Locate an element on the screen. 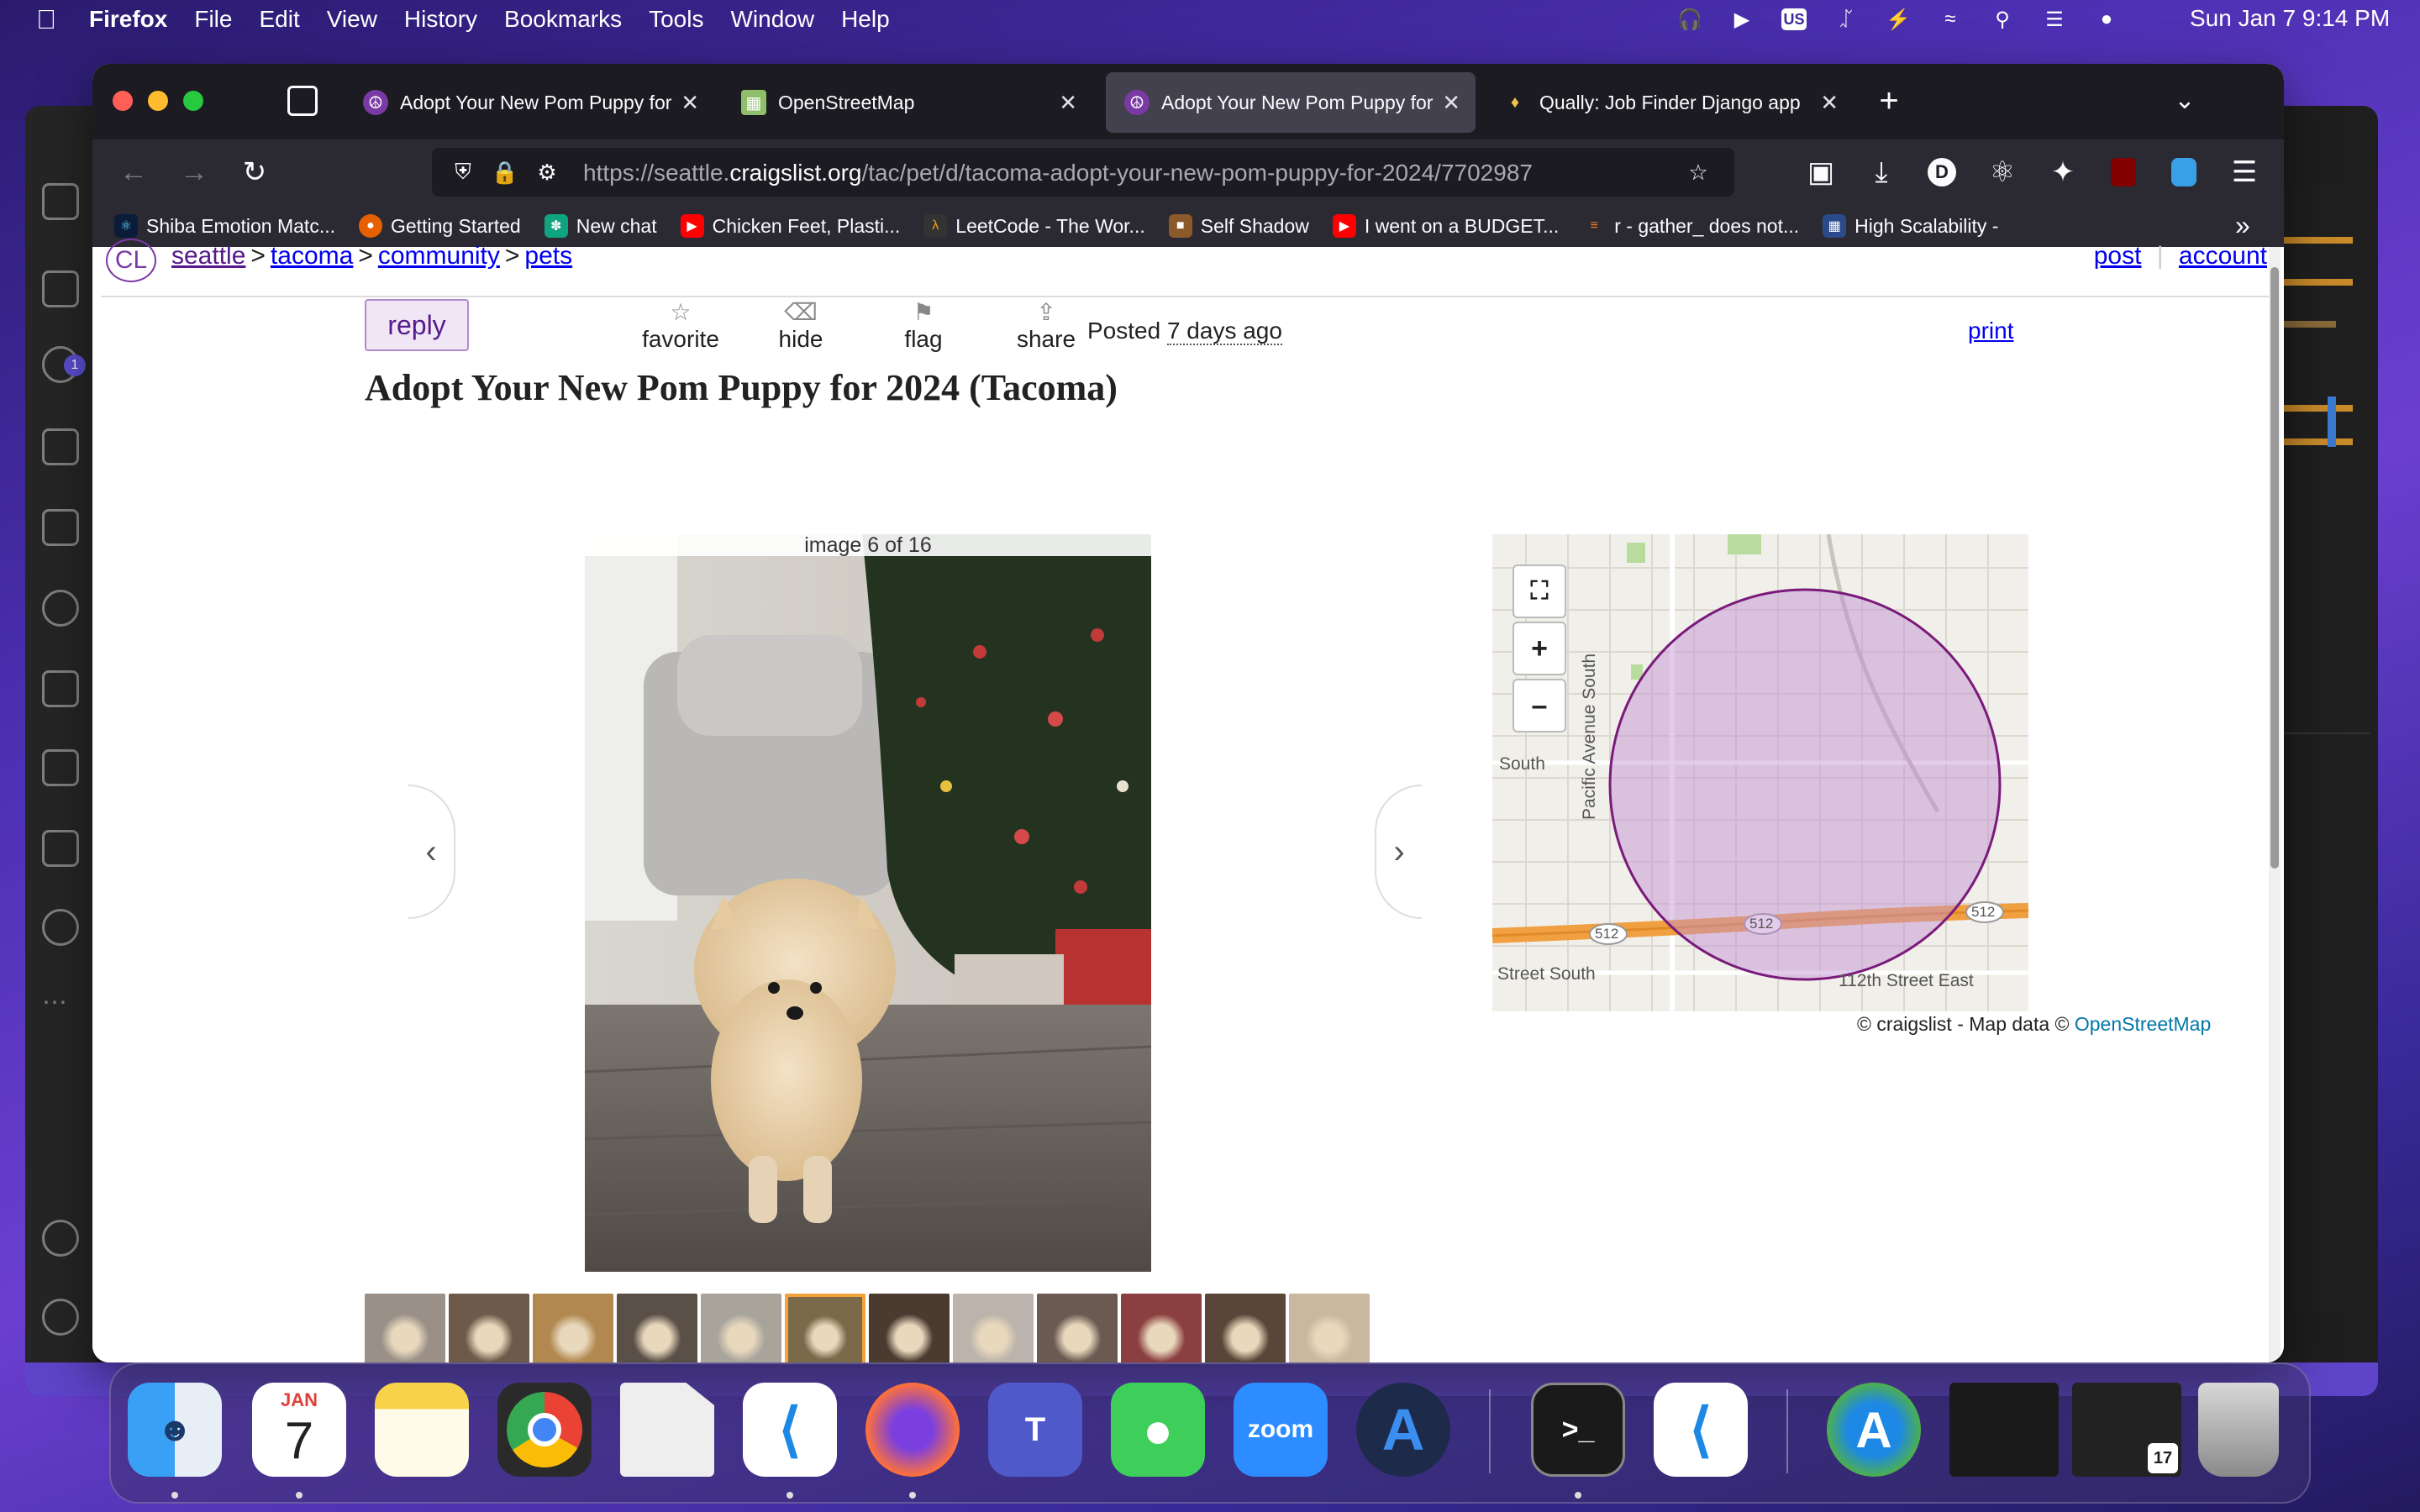 Image resolution: width=2420 pixels, height=1512 pixels. firefox-dock-icon is located at coordinates (912, 1430).